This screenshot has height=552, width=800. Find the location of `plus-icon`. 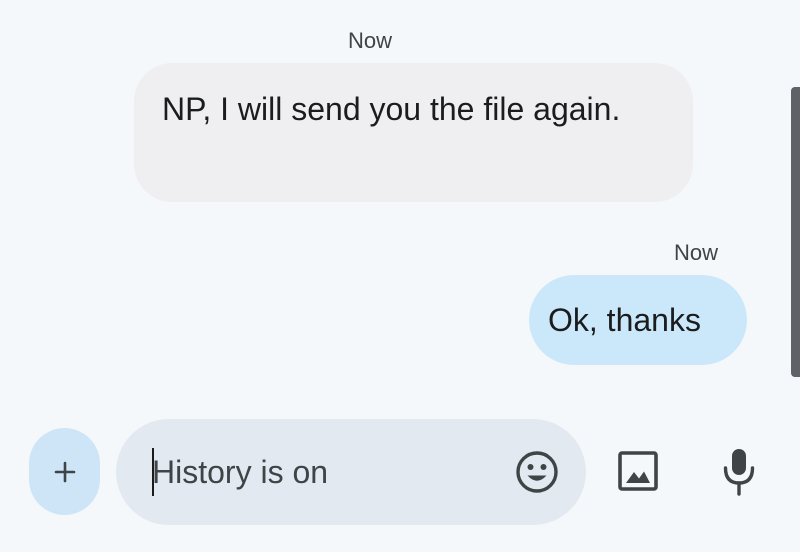

plus-icon is located at coordinates (64, 471).